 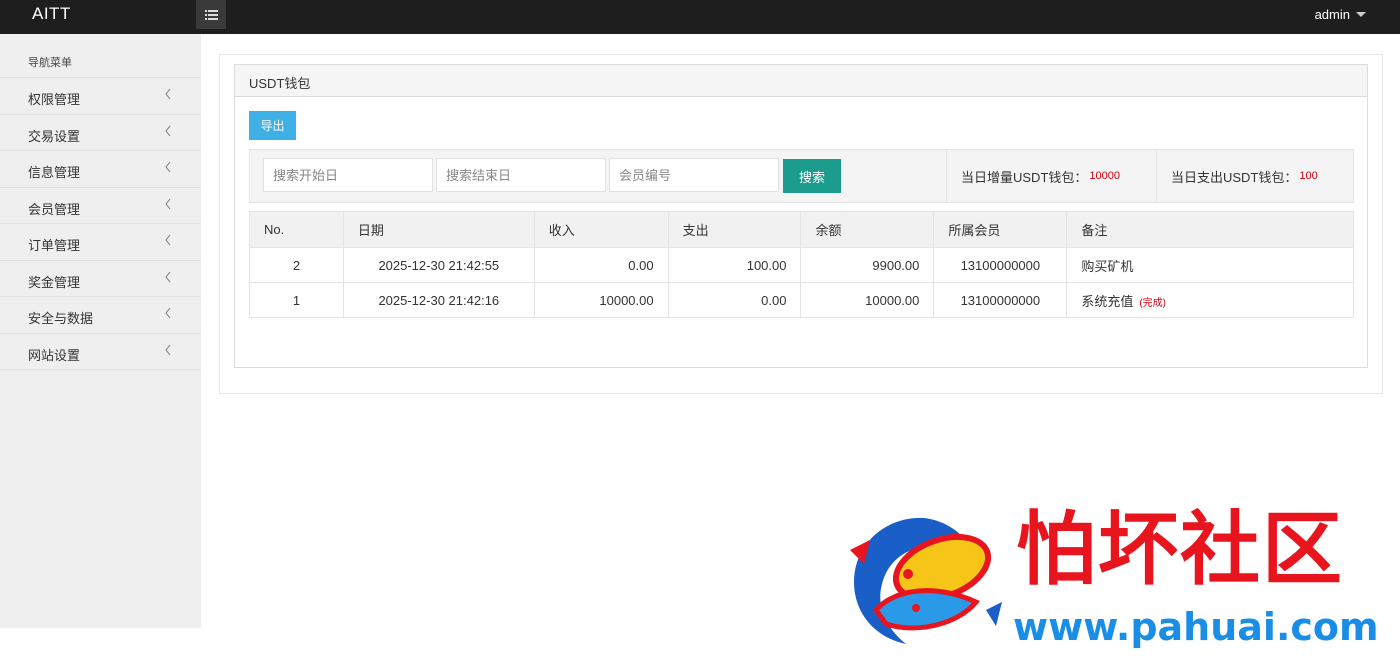 What do you see at coordinates (1152, 303) in the screenshot?
I see `status-tag: (完成)` at bounding box center [1152, 303].